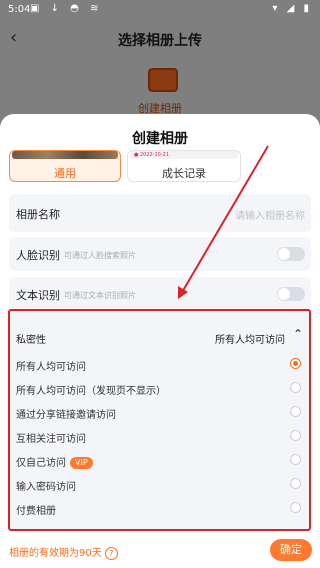 This screenshot has width=320, height=568. What do you see at coordinates (295, 363) in the screenshot?
I see `radio-selected` at bounding box center [295, 363].